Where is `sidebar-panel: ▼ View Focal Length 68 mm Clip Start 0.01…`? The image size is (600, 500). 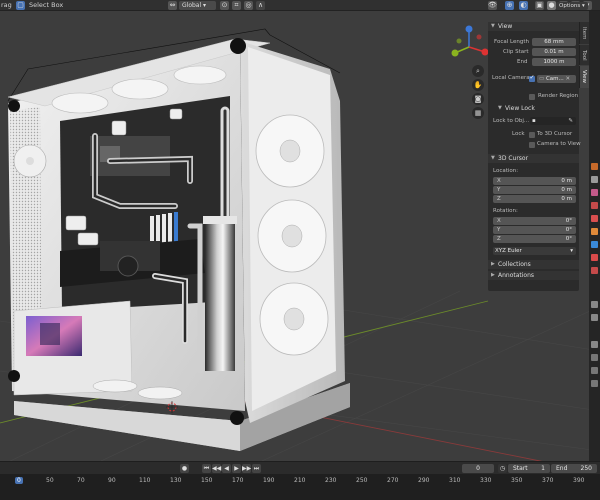 sidebar-panel: ▼ View Focal Length 68 mm Clip Start 0.01… is located at coordinates (534, 156).